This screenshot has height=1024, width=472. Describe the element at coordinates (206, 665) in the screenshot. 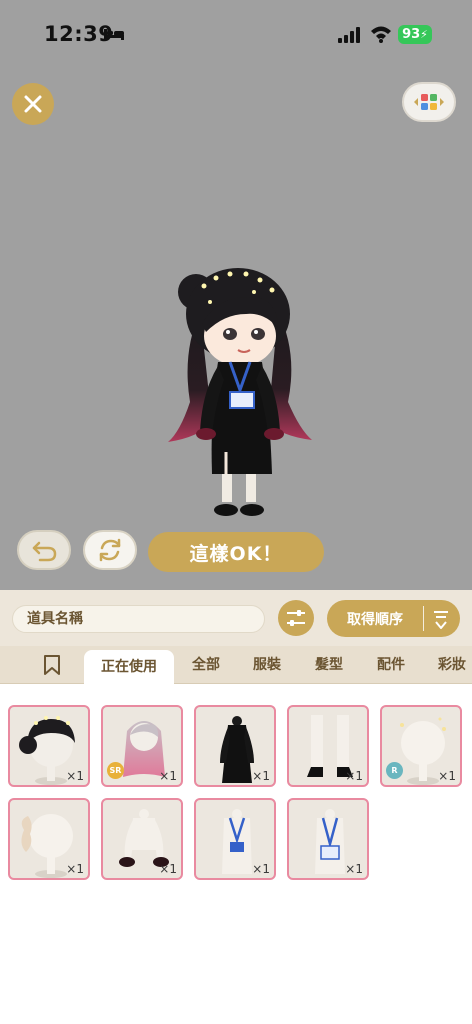

I see `tab-all: 全部` at that location.